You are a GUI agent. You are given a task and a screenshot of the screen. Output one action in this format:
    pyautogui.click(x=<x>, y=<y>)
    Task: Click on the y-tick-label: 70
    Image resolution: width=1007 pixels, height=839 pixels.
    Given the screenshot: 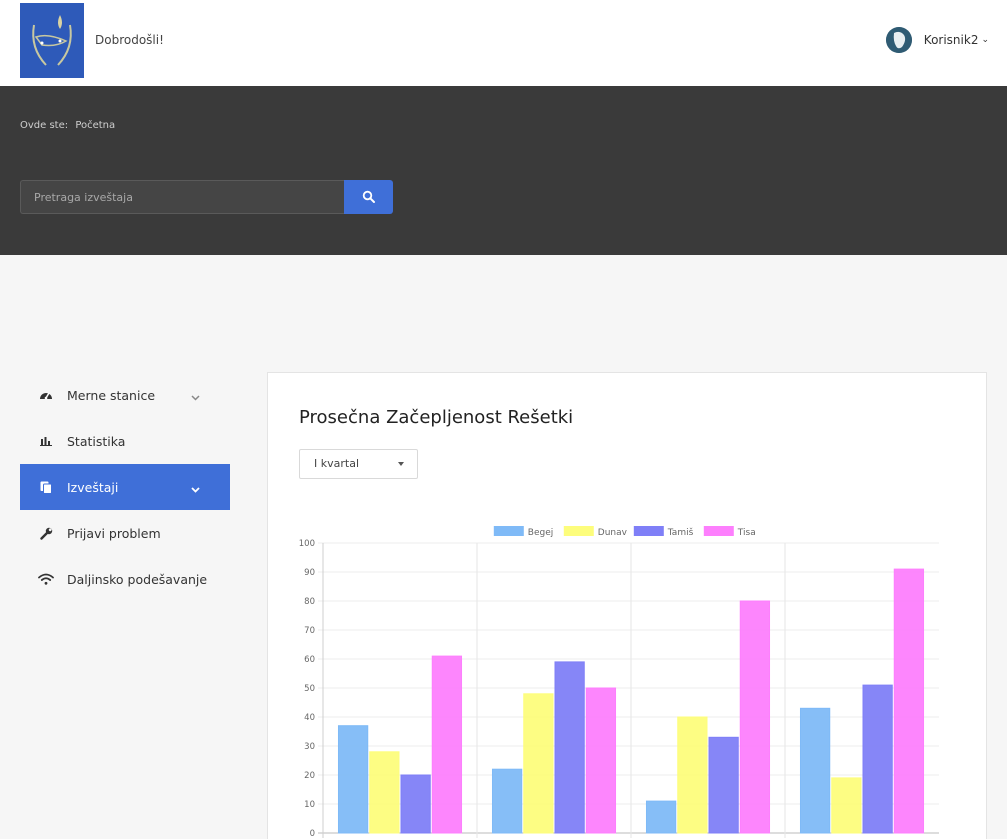 What is the action you would take?
    pyautogui.click(x=309, y=631)
    